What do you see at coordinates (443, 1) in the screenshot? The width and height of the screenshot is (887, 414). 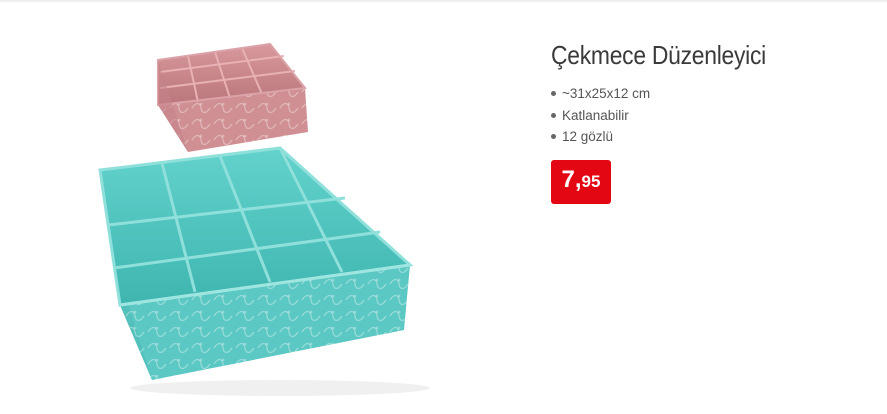 I see `top-divider` at bounding box center [443, 1].